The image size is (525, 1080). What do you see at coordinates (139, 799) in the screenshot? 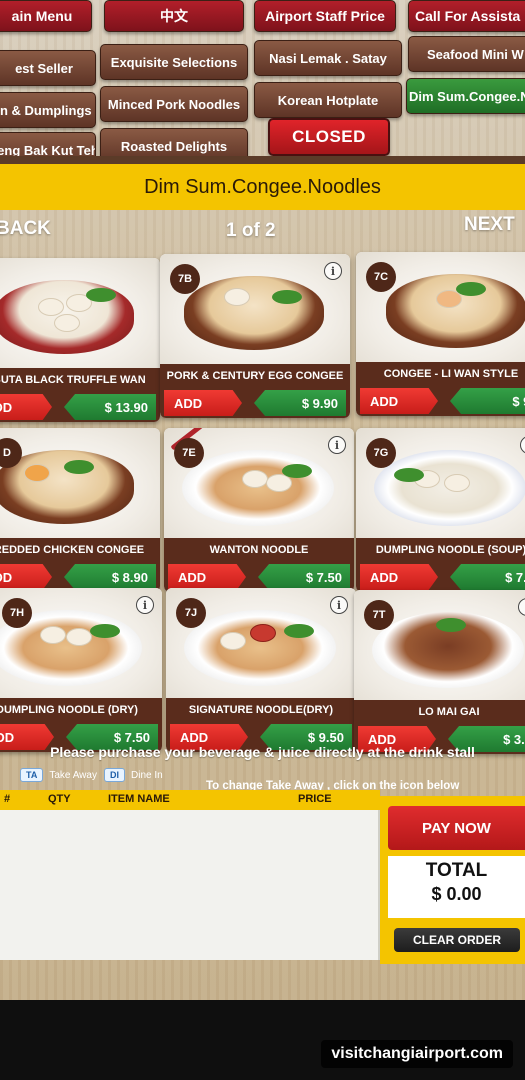
I see `col-item-name: ITEM NAME` at bounding box center [139, 799].